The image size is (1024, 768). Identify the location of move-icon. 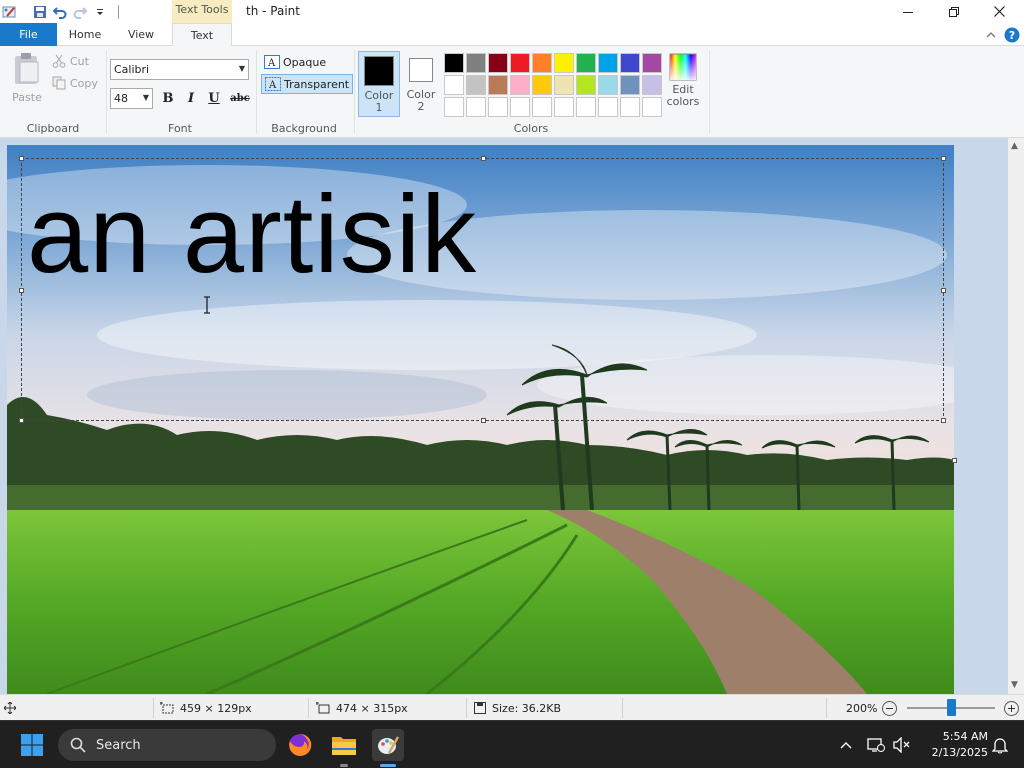
(10, 708).